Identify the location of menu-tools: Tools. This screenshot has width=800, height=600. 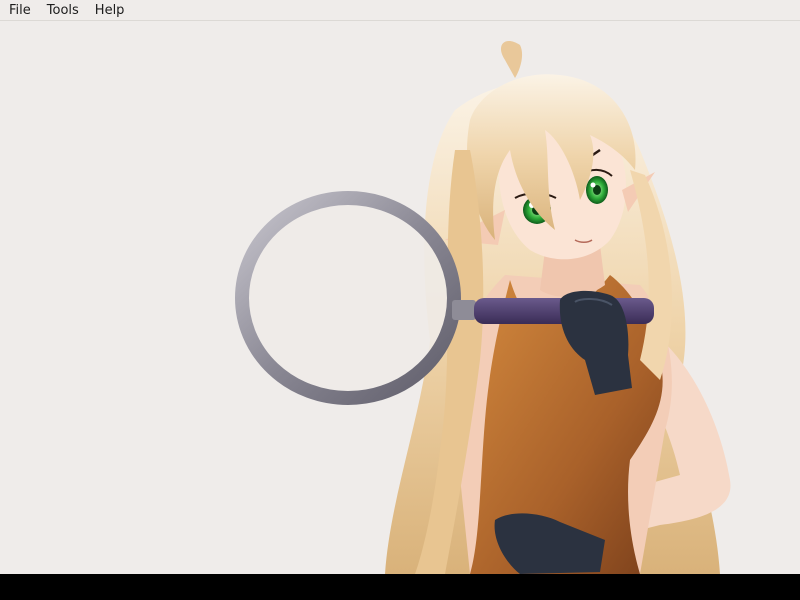
(62, 10).